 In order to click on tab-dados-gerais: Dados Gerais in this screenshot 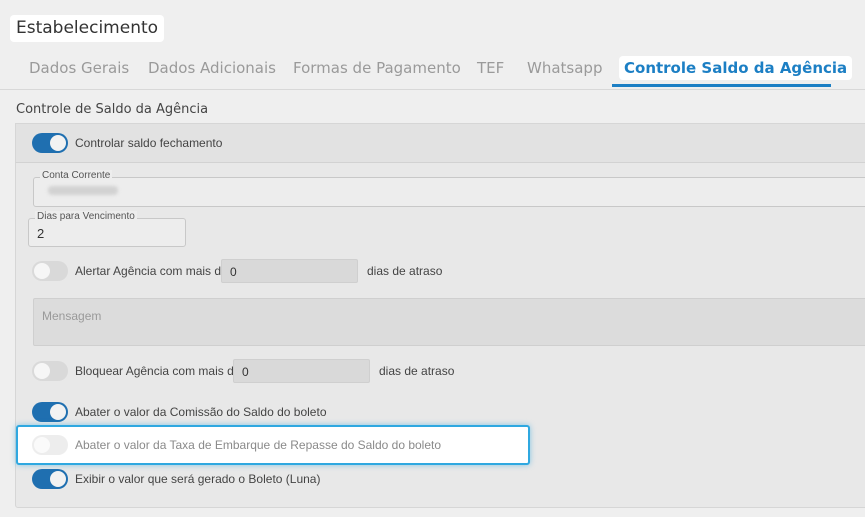, I will do `click(79, 69)`.